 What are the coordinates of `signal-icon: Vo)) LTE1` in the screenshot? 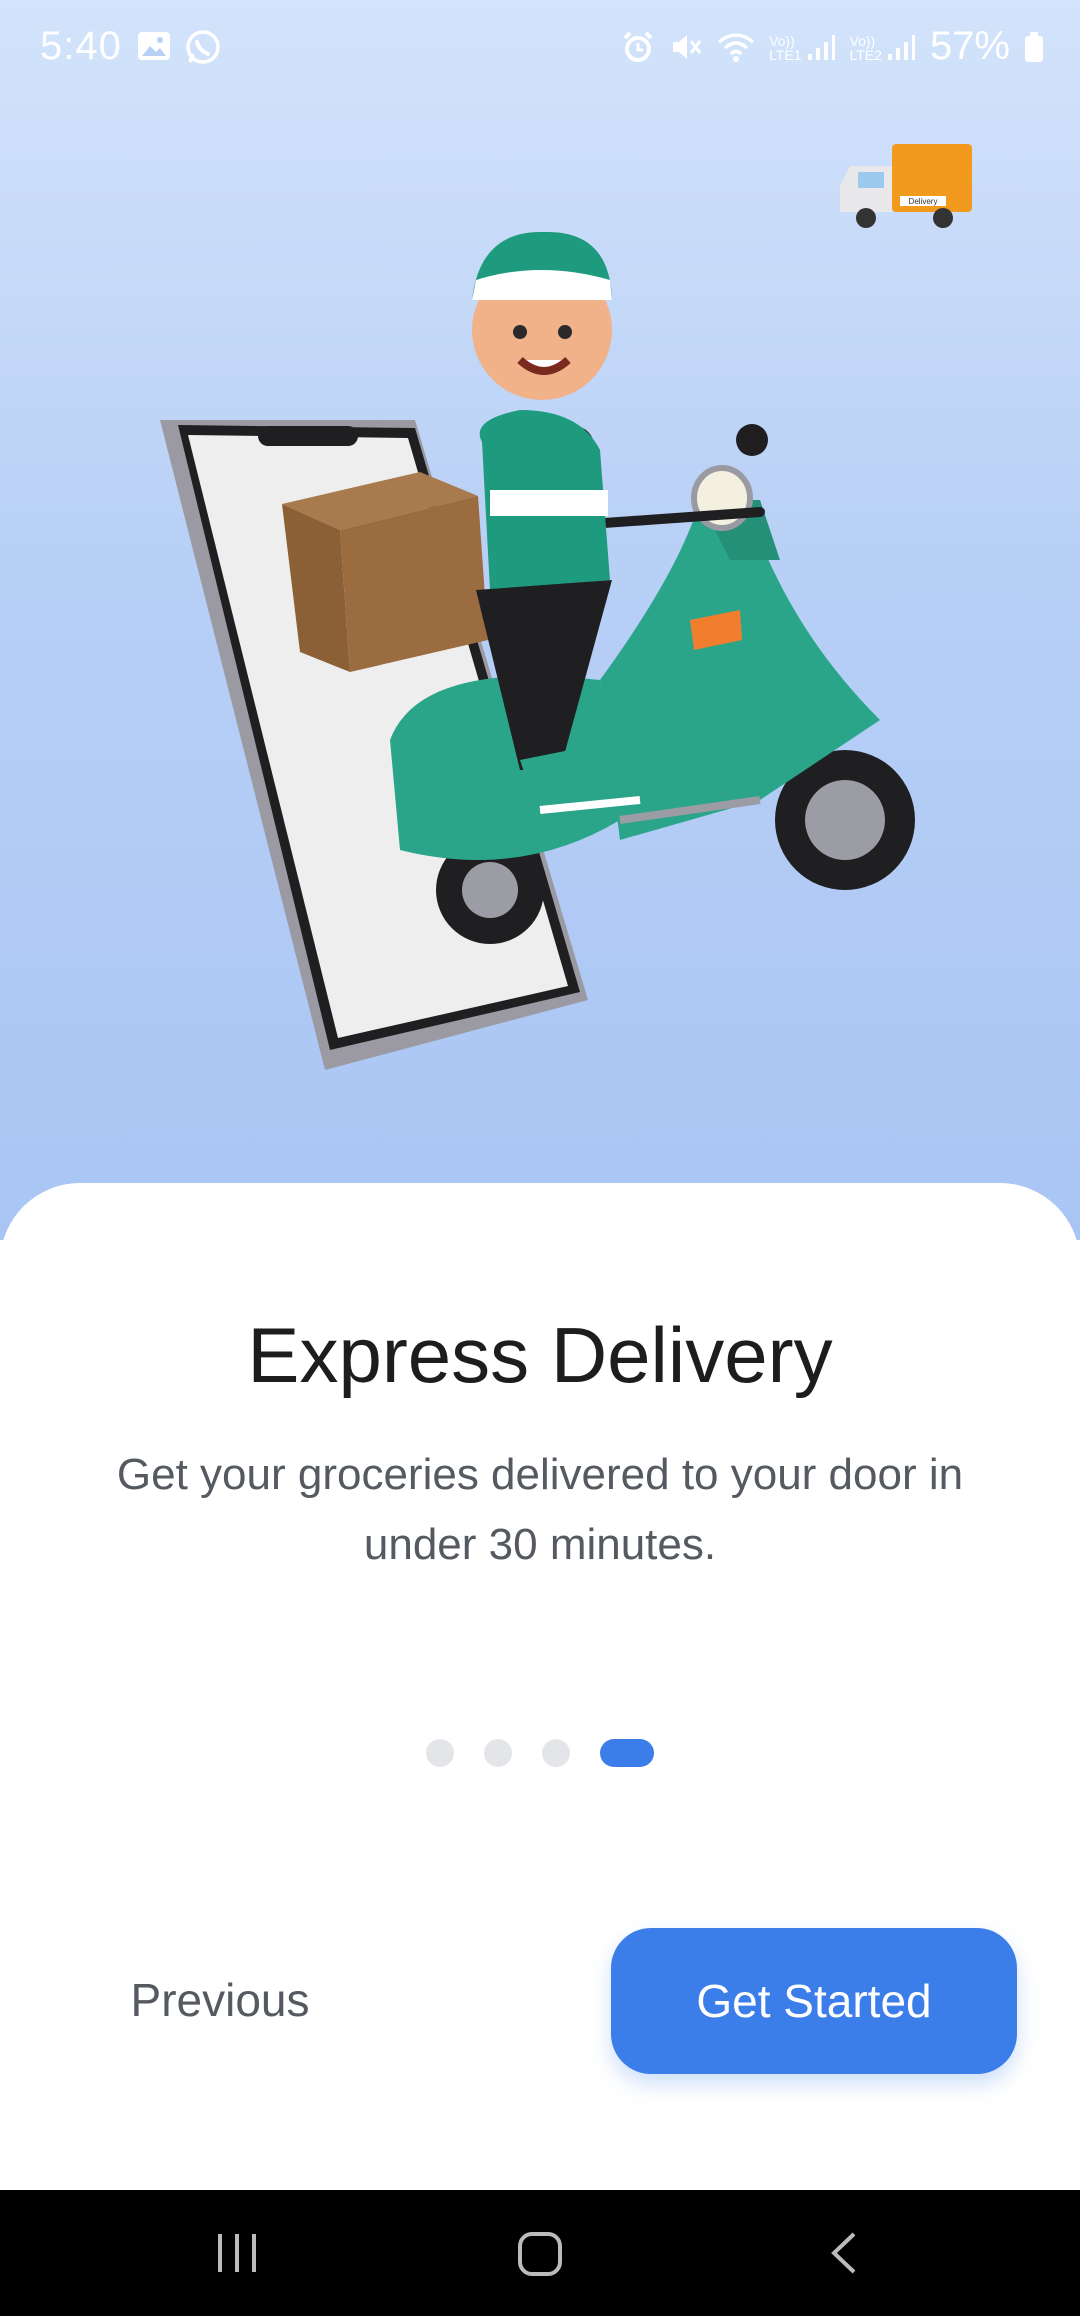 It's located at (802, 47).